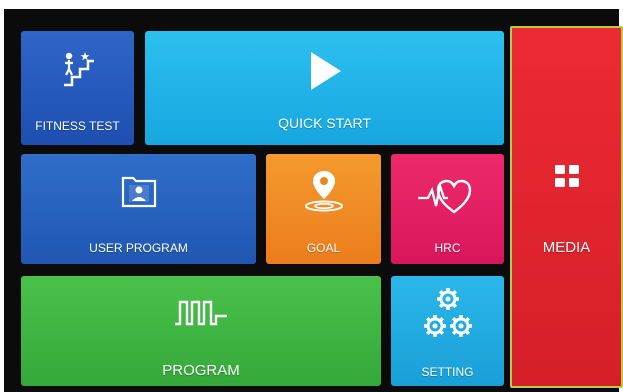 The image size is (623, 392). Describe the element at coordinates (447, 248) in the screenshot. I see `hrc-label: HRC` at that location.